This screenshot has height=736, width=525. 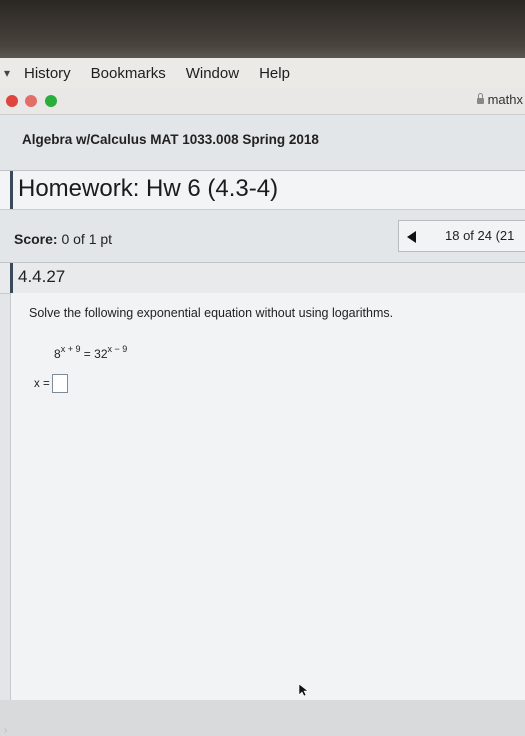 What do you see at coordinates (411, 237) in the screenshot?
I see `previous-arrow-icon` at bounding box center [411, 237].